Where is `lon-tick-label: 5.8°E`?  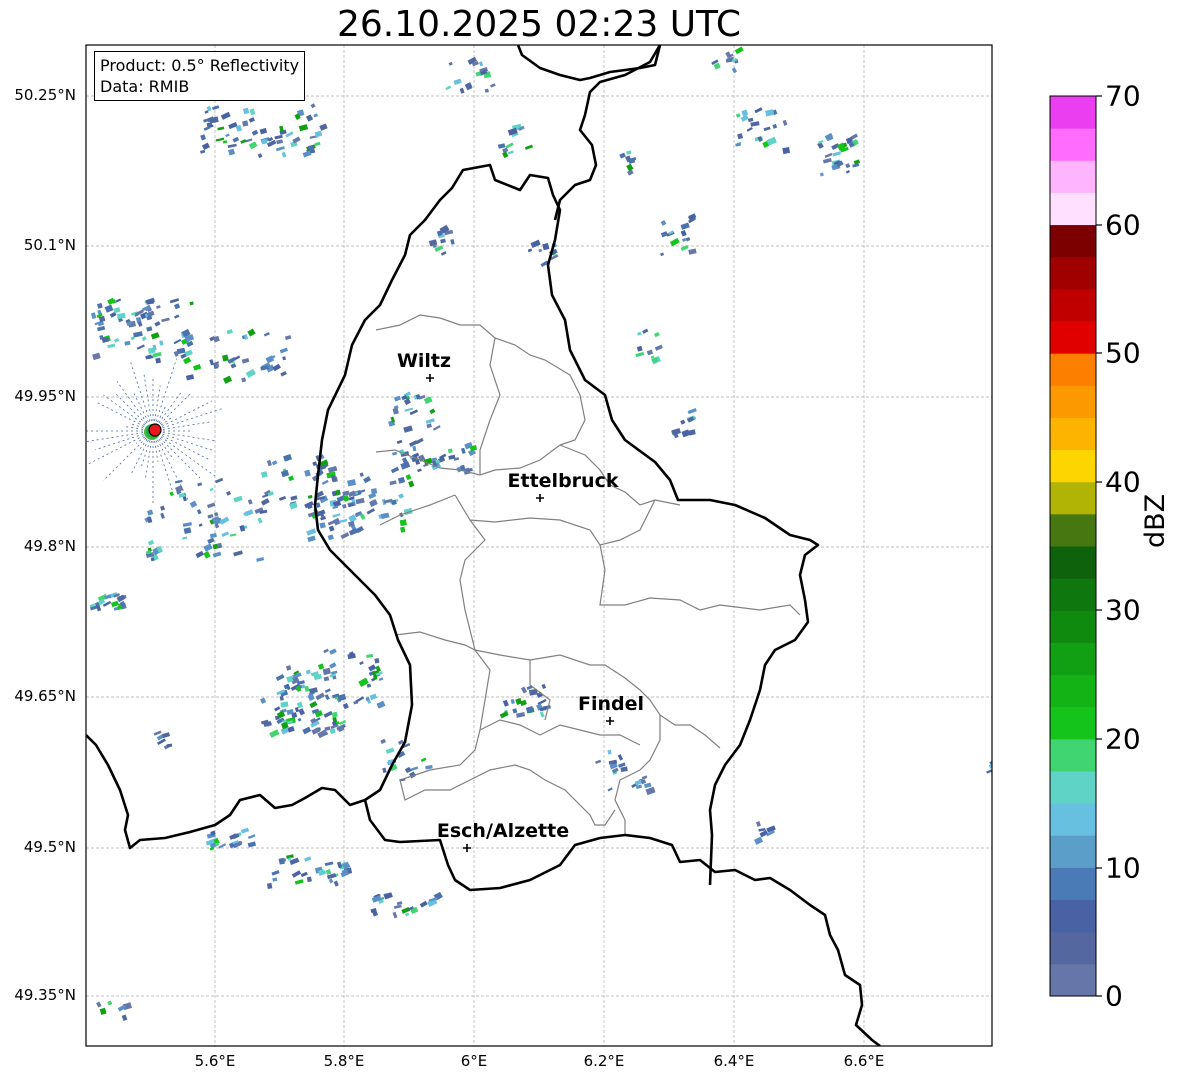
lon-tick-label: 5.8°E is located at coordinates (344, 1061).